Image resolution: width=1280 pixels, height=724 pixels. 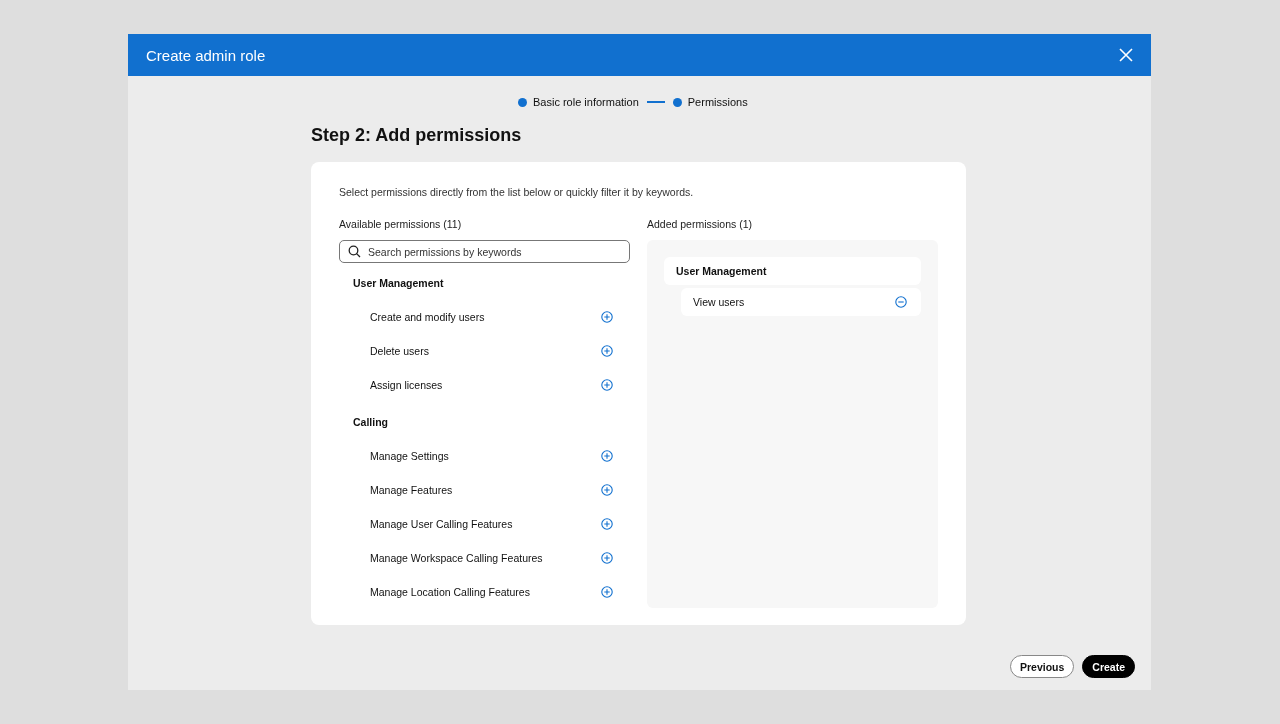 What do you see at coordinates (1042, 666) in the screenshot?
I see `previous-button: Previous` at bounding box center [1042, 666].